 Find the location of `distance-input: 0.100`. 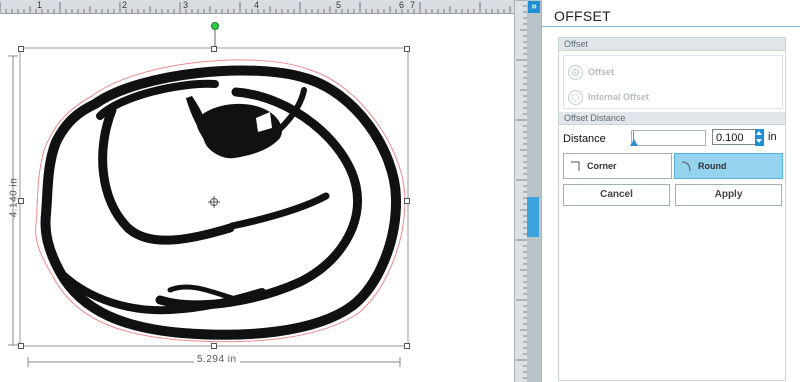

distance-input: 0.100 is located at coordinates (735, 137).